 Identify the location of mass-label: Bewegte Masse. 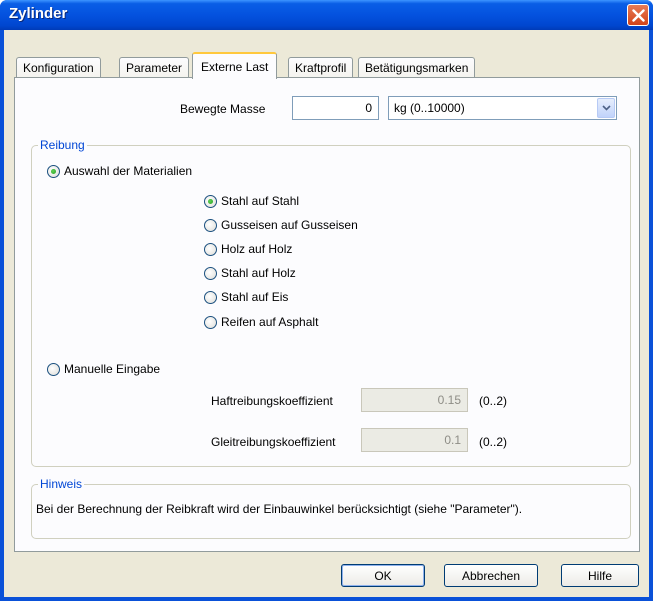
(223, 109).